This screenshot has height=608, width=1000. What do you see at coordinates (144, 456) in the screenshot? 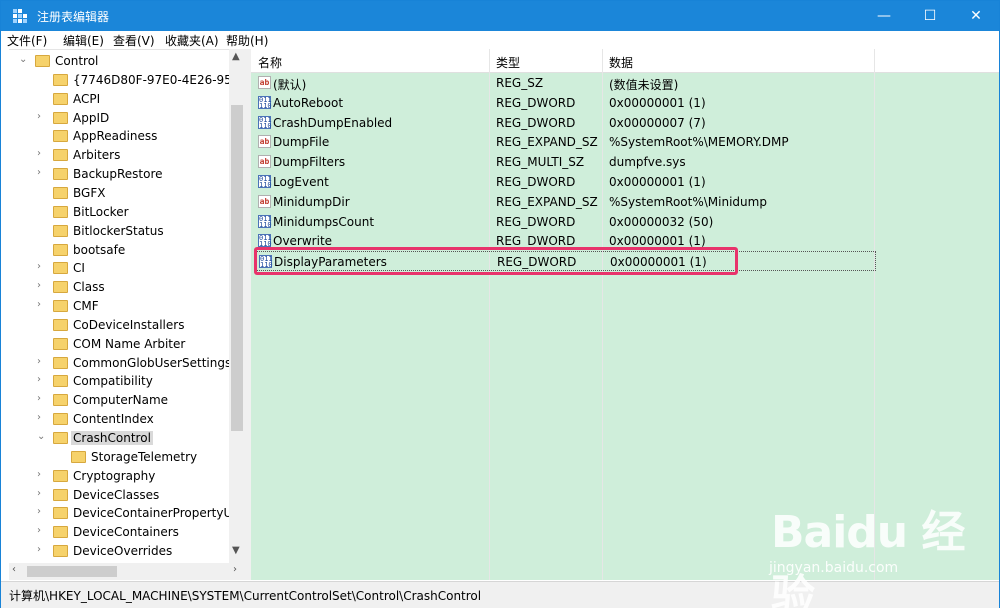
I see `tree-node-label: StorageTelemetry` at bounding box center [144, 456].